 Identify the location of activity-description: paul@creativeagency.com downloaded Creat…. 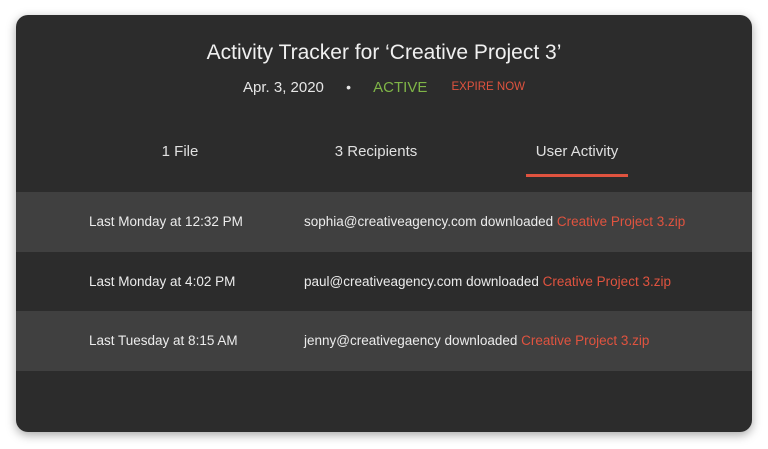
(487, 281).